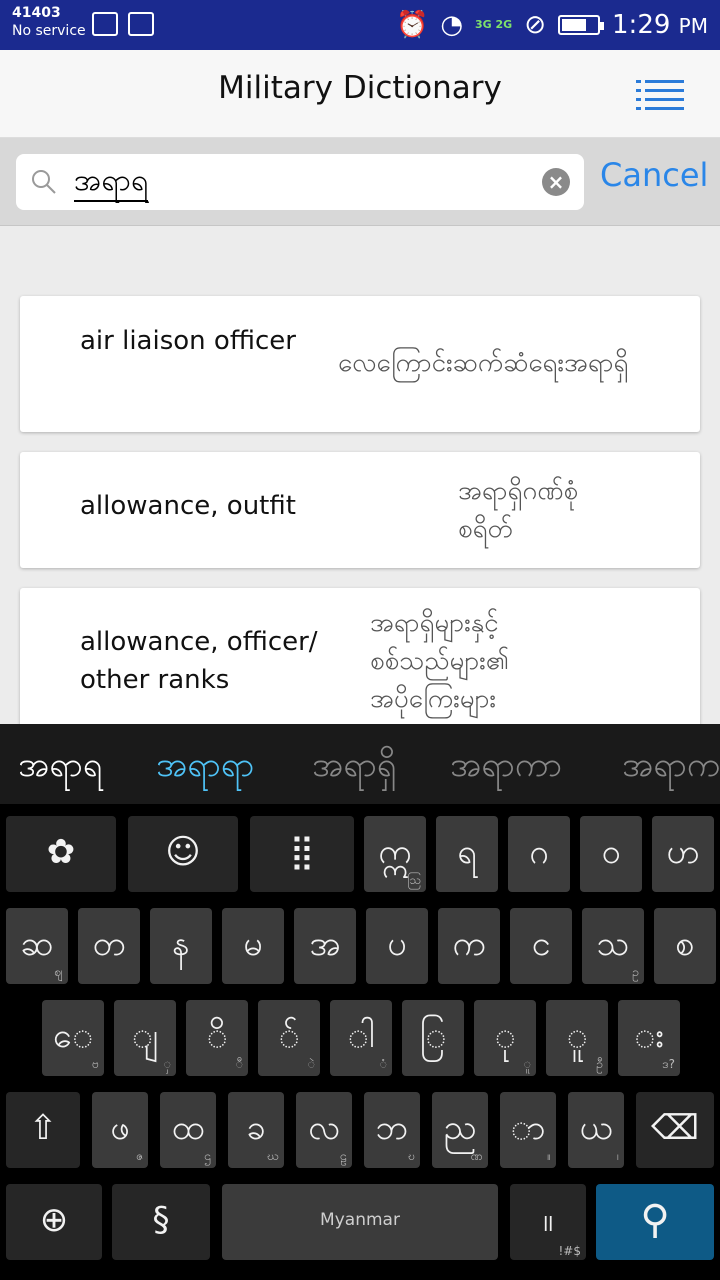 The height and width of the screenshot is (1280, 720). Describe the element at coordinates (613, 946) in the screenshot. I see `key: သဥ` at that location.